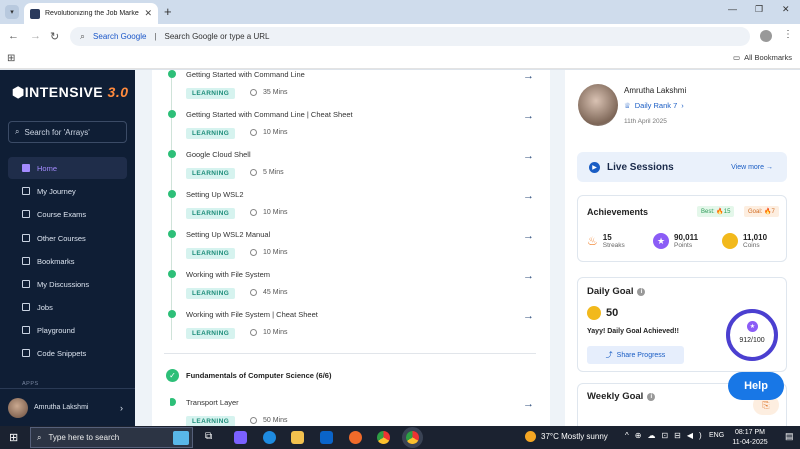 The height and width of the screenshot is (449, 800). Describe the element at coordinates (350, 353) in the screenshot. I see `section-divider` at that location.